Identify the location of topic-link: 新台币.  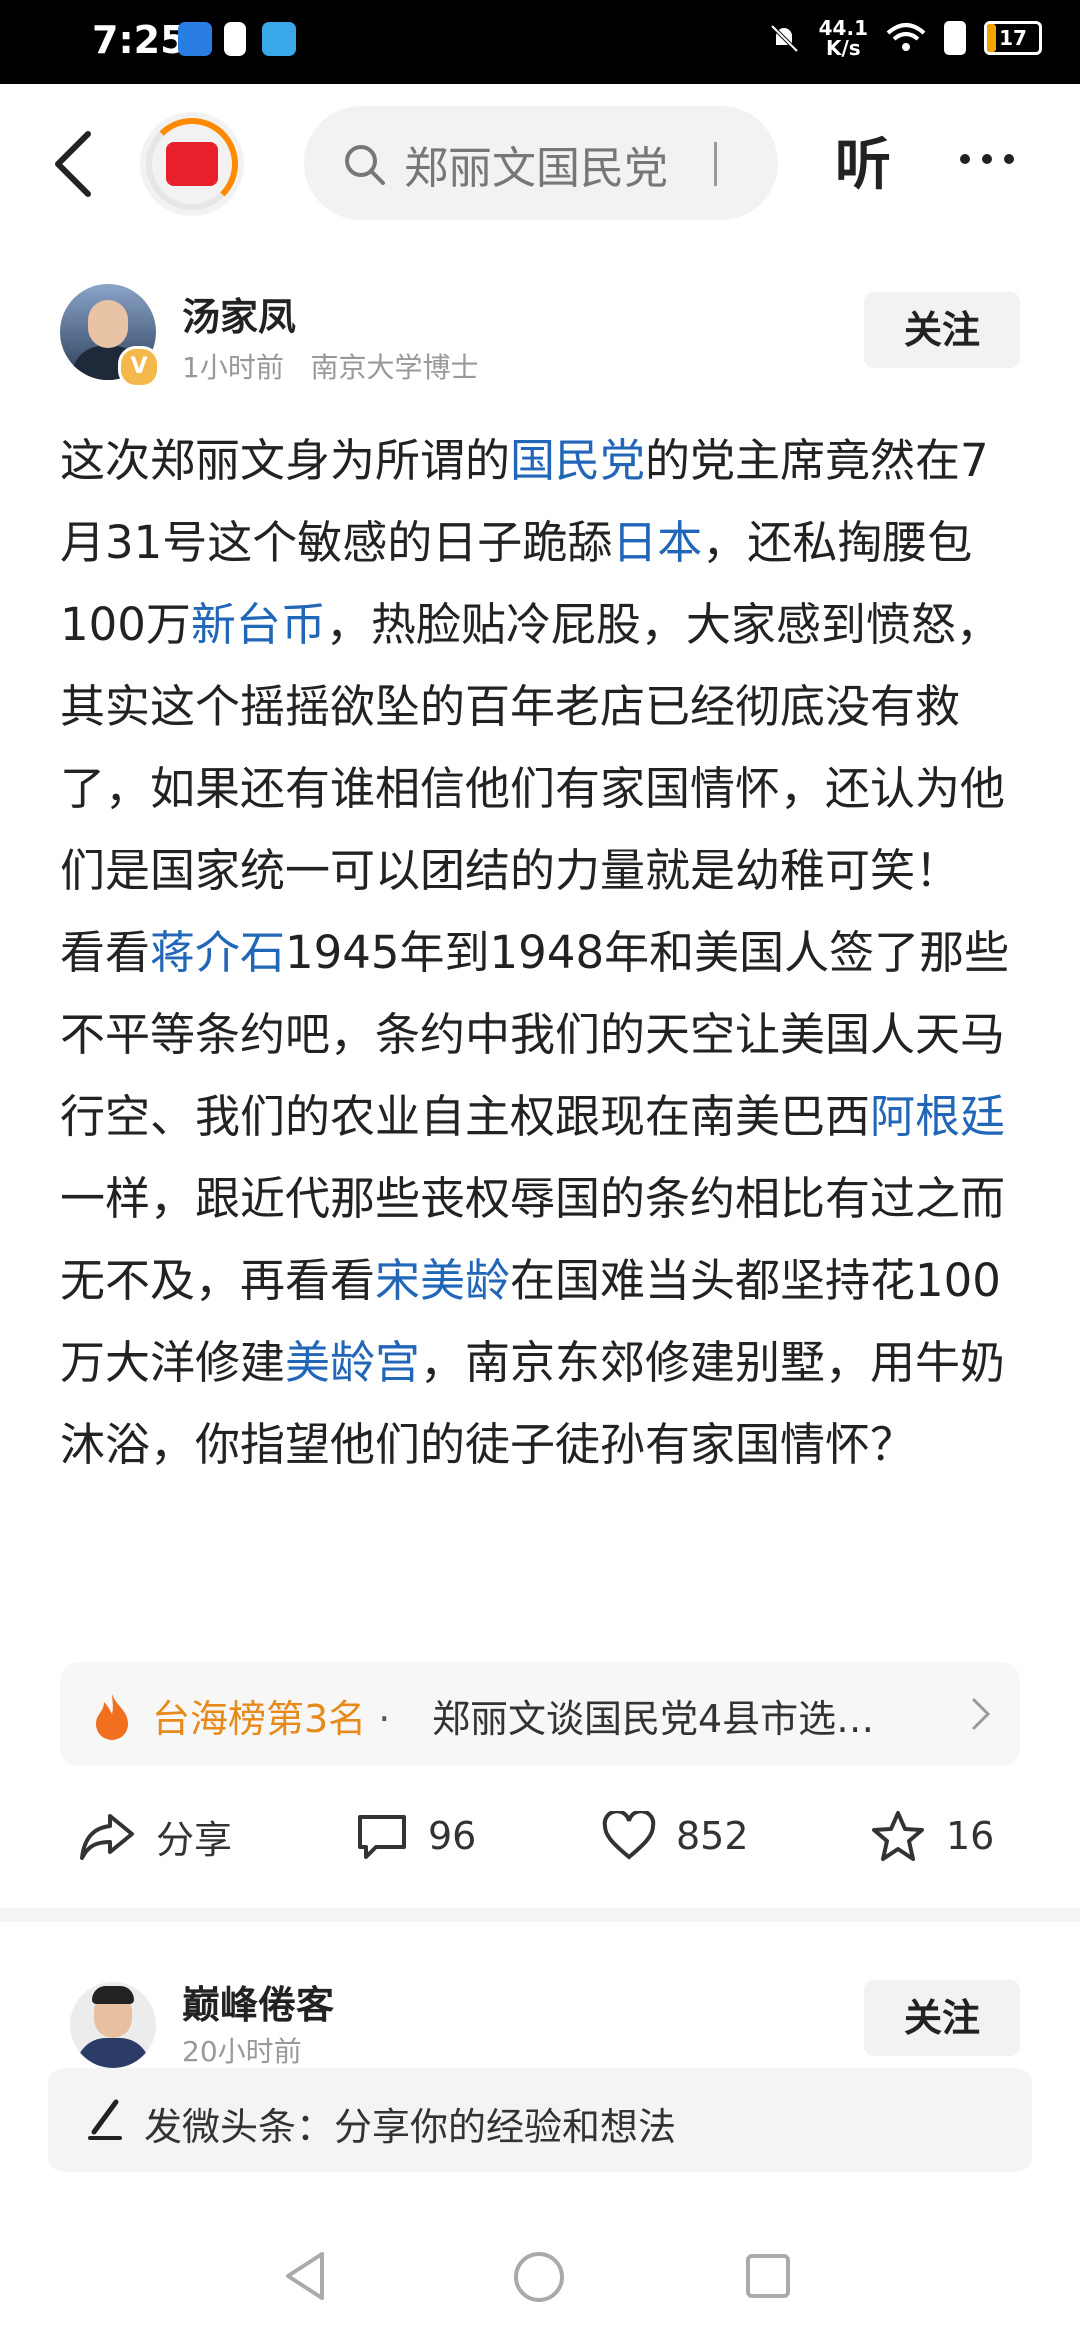
(258, 624).